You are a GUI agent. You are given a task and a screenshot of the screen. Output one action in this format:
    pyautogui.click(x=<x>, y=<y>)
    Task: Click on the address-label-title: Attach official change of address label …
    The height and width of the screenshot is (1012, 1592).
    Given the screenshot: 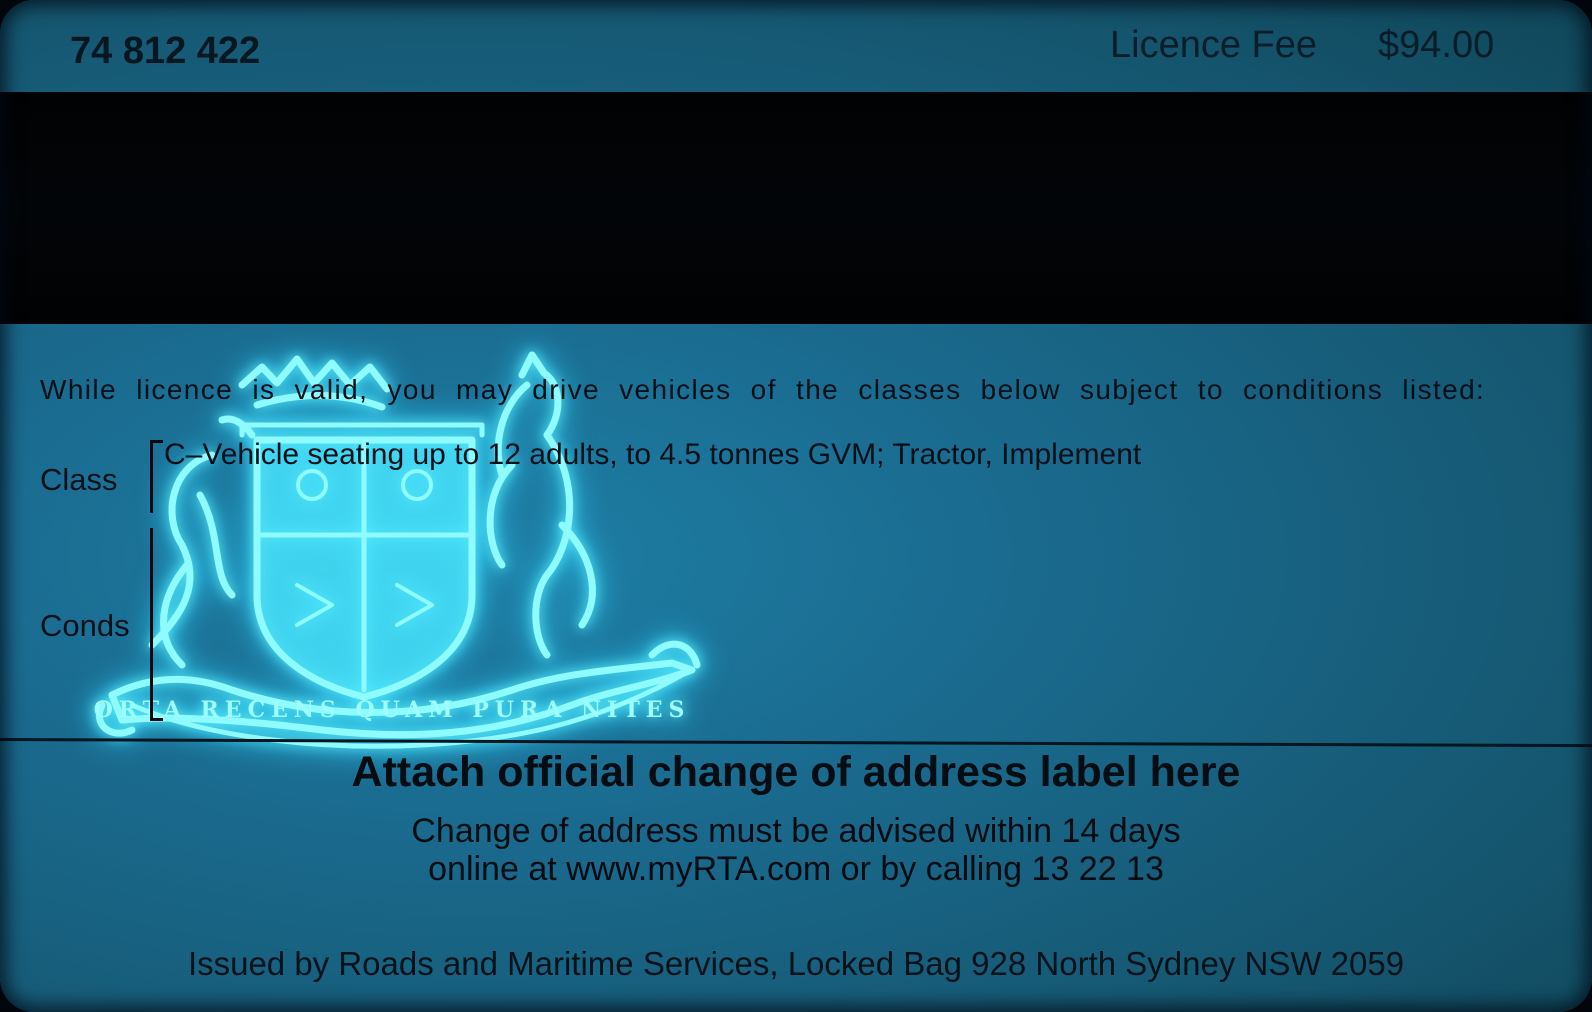 What is the action you would take?
    pyautogui.click(x=796, y=772)
    